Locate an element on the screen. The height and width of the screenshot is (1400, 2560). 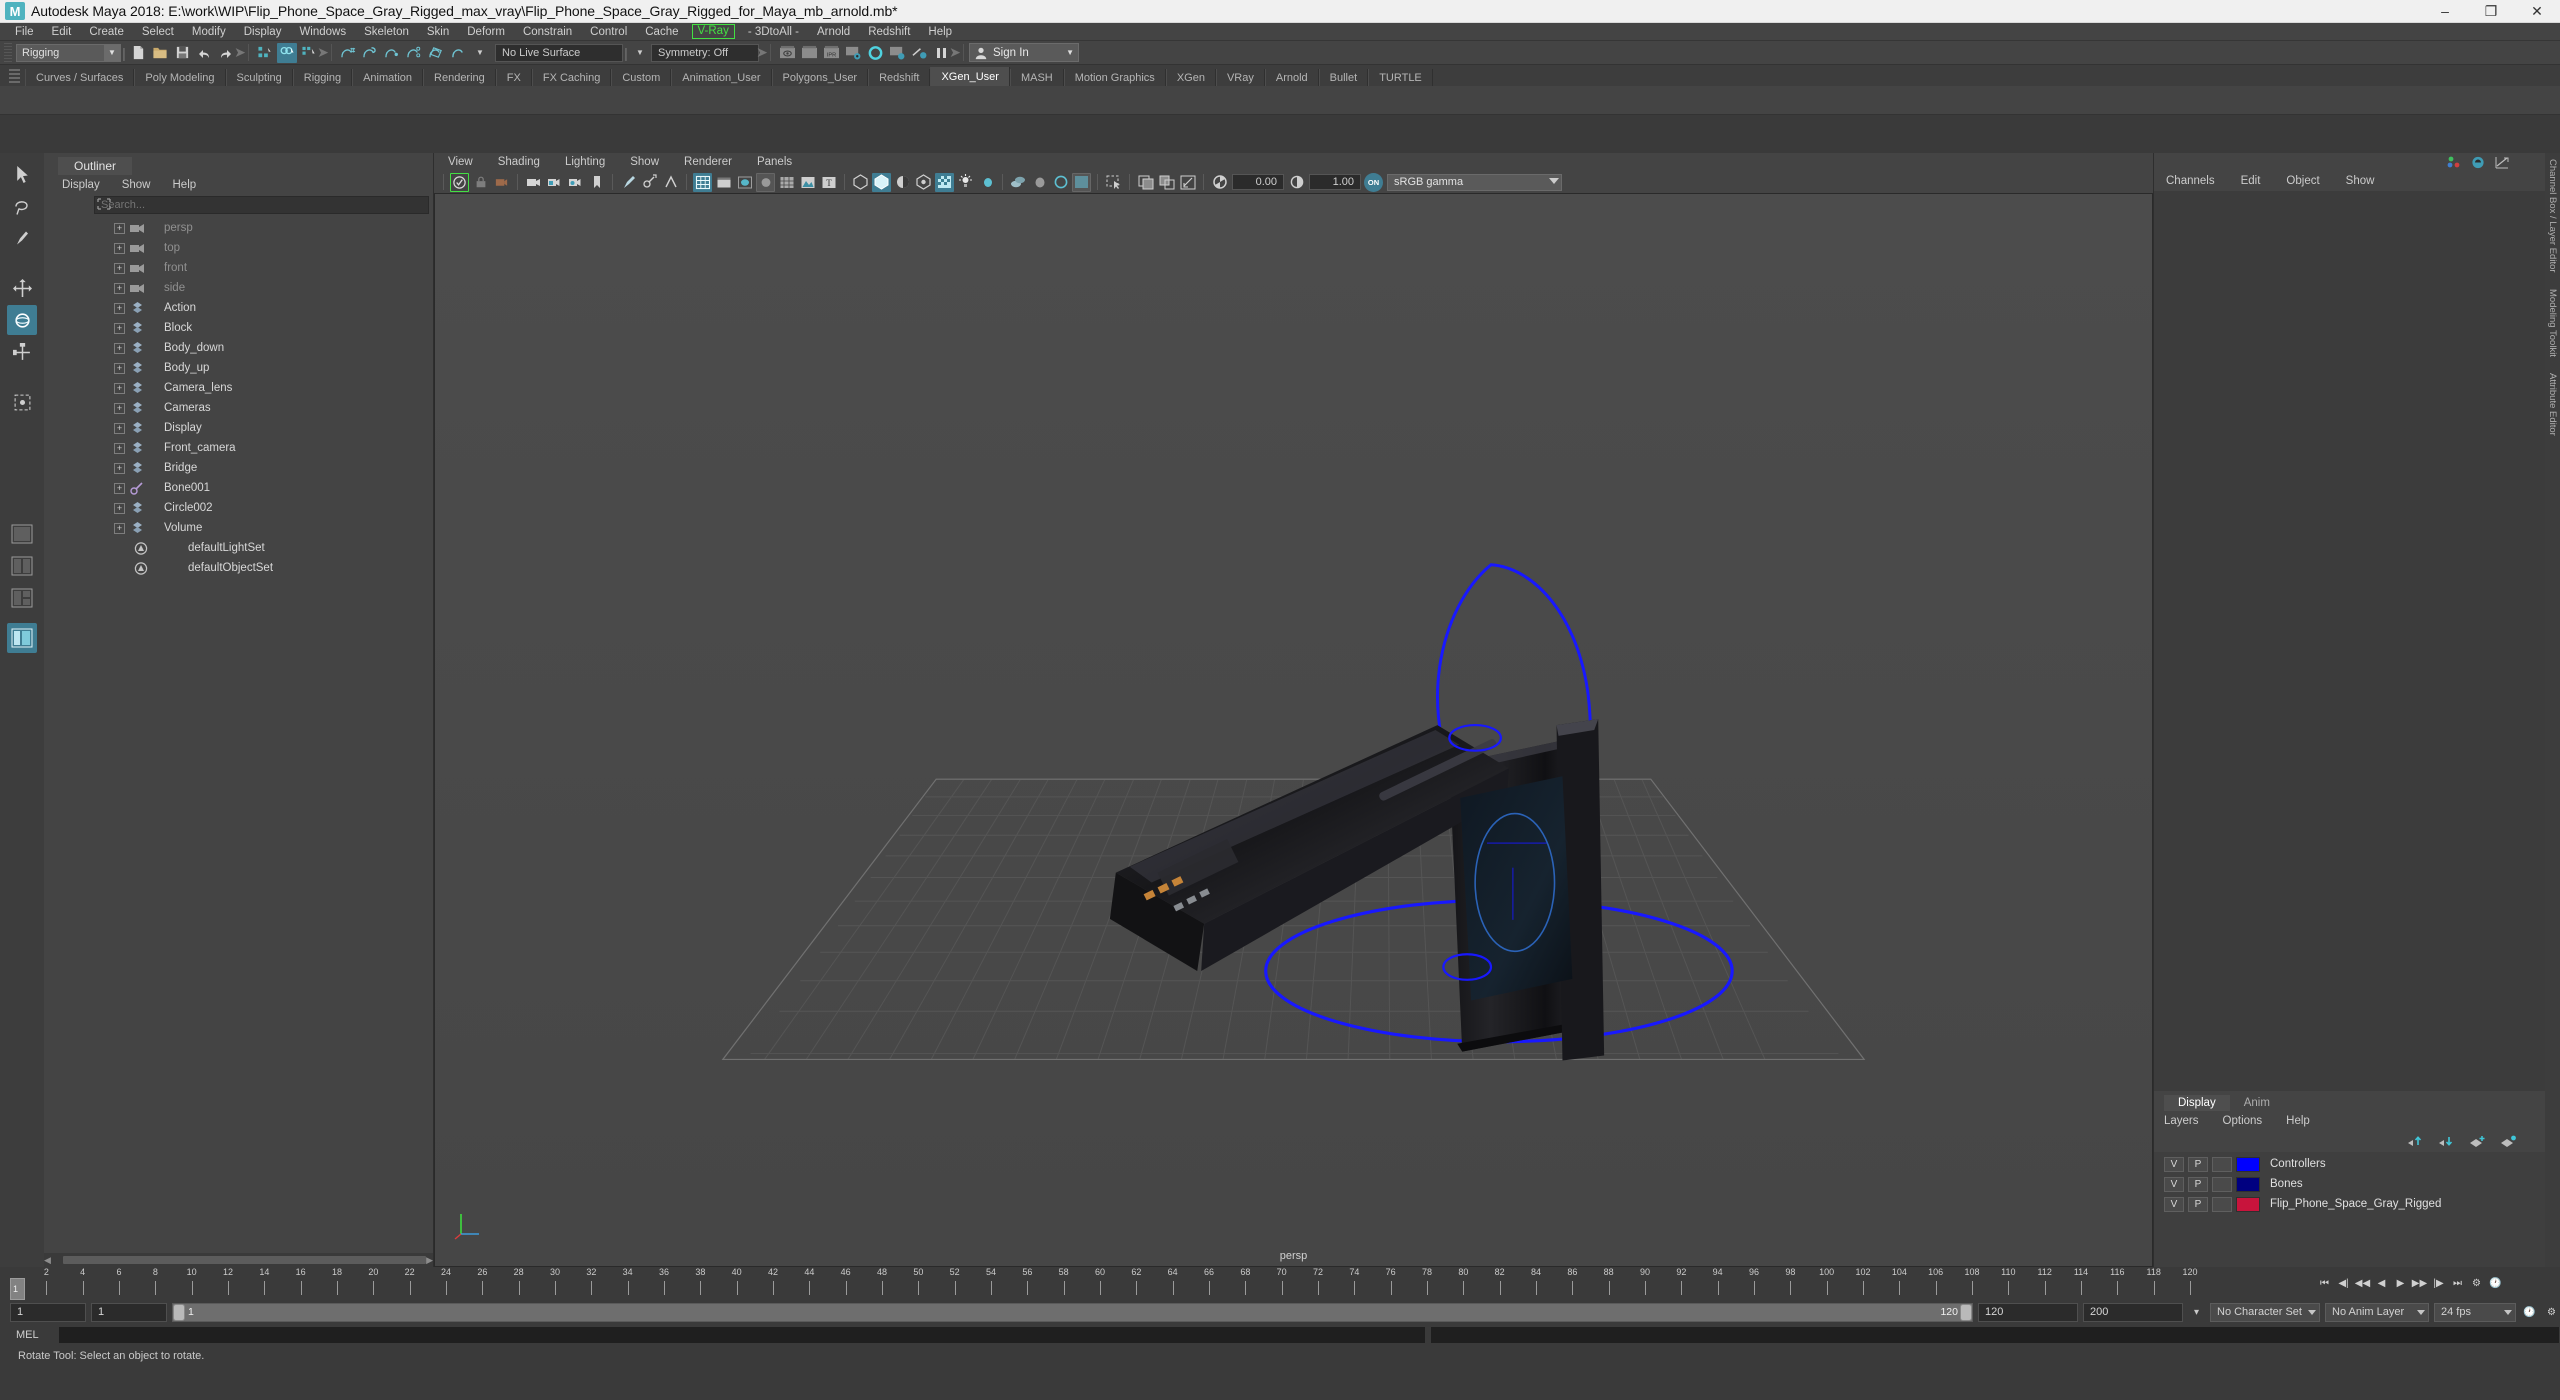
make-live-icon is located at coordinates (458, 53).